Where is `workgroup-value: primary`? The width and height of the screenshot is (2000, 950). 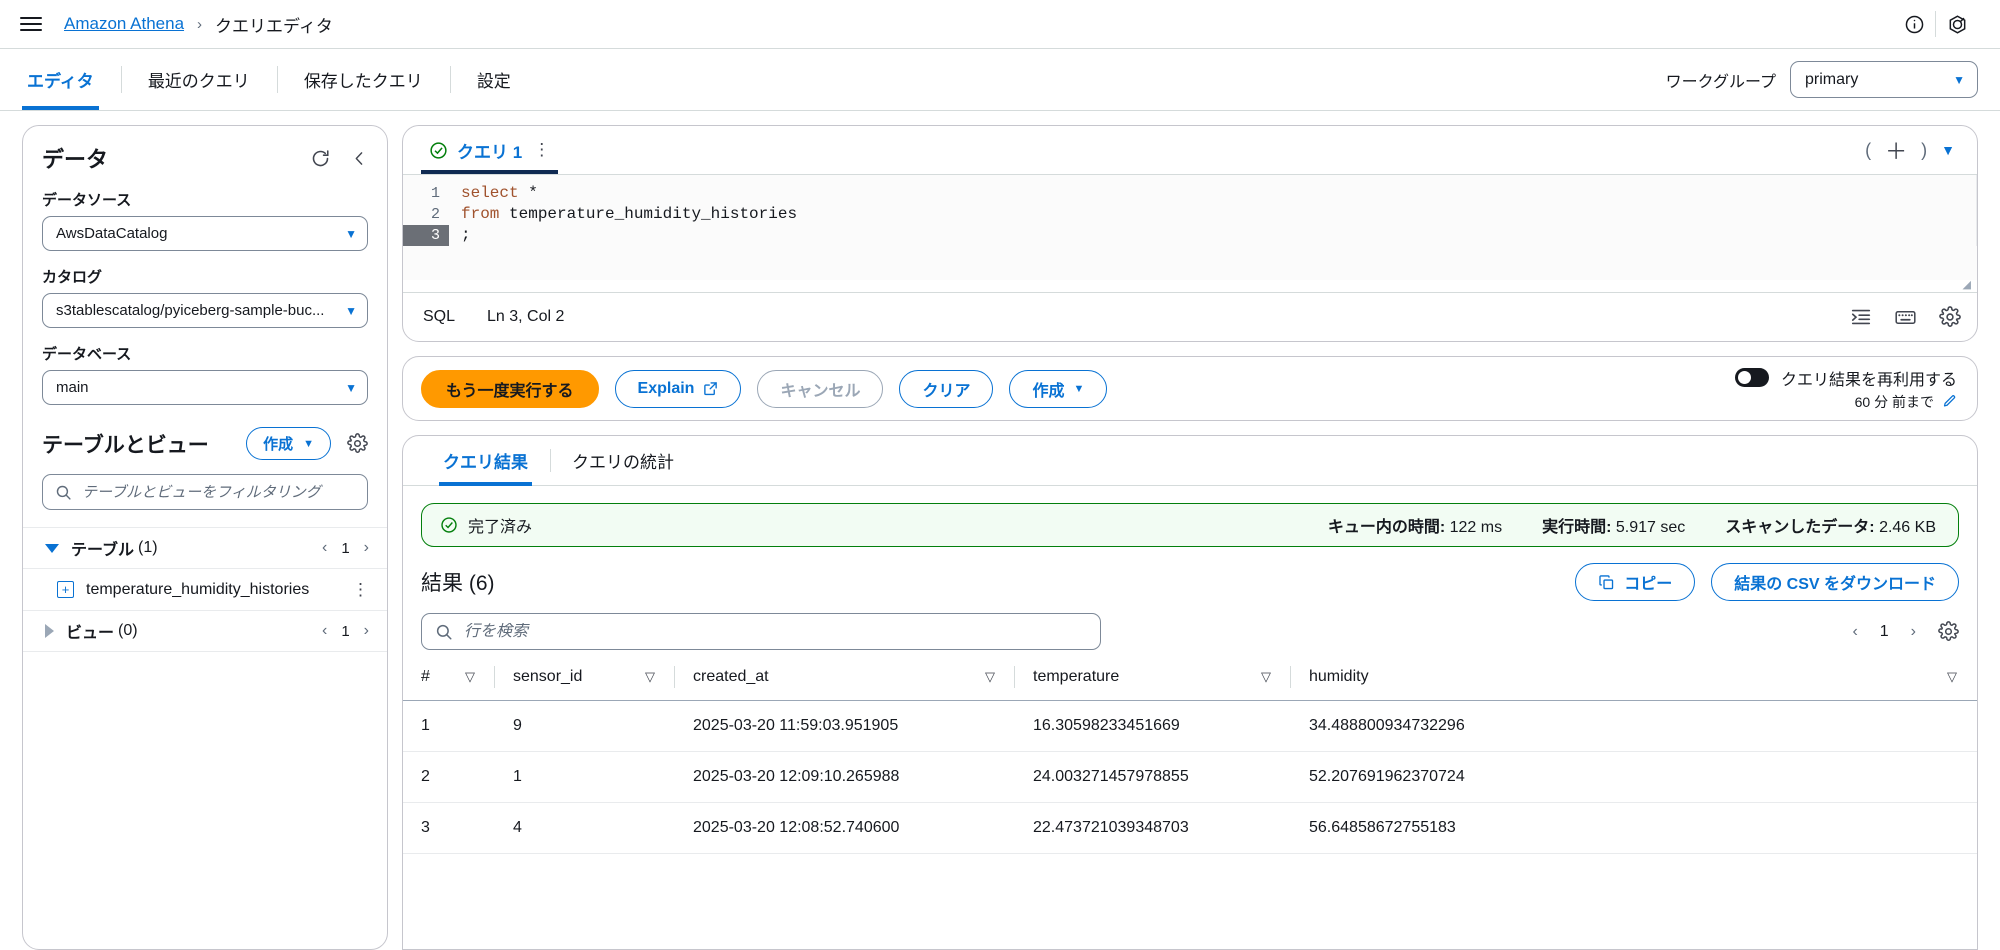
workgroup-value: primary is located at coordinates (1832, 79).